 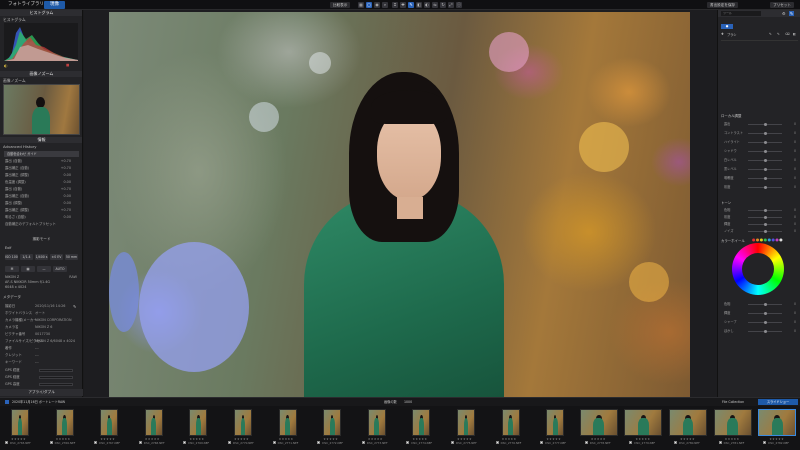 What do you see at coordinates (459, 5) in the screenshot?
I see `info-icon: ⓘ` at bounding box center [459, 5].